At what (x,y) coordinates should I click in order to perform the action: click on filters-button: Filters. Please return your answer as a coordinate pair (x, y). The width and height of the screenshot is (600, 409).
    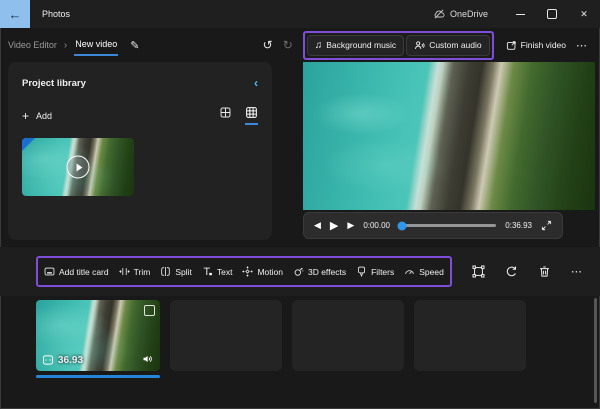
    Looking at the image, I should click on (375, 271).